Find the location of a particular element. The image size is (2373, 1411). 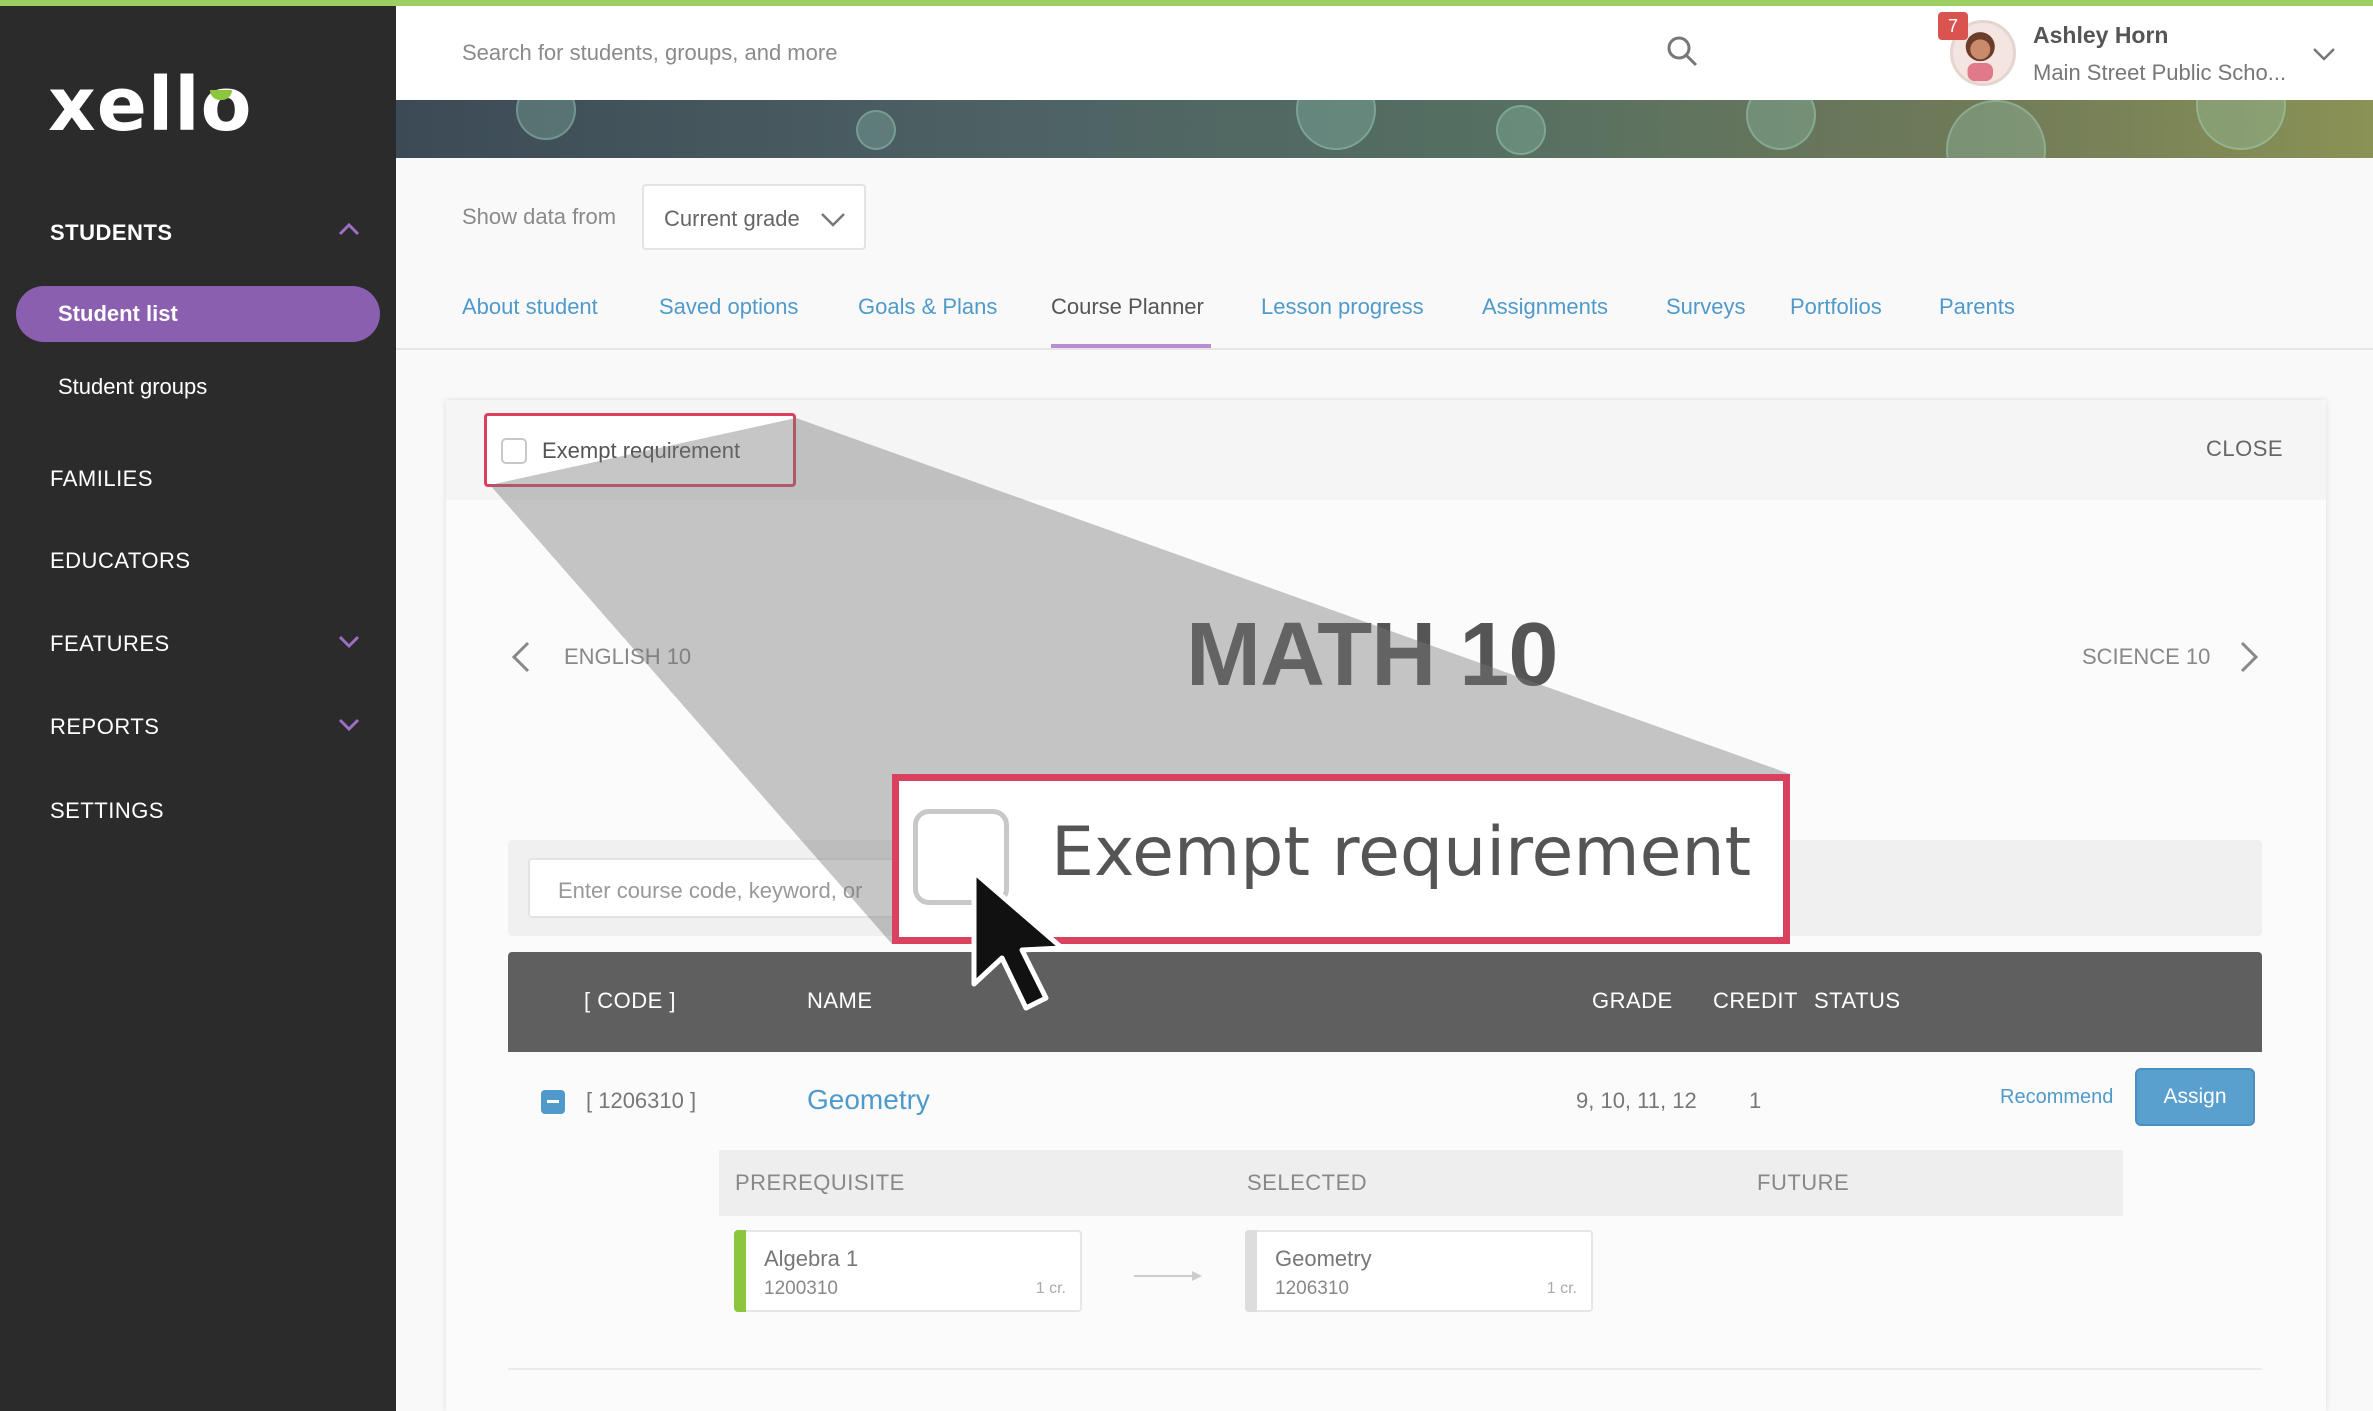

nav-reports: REPORTS is located at coordinates (104, 727).